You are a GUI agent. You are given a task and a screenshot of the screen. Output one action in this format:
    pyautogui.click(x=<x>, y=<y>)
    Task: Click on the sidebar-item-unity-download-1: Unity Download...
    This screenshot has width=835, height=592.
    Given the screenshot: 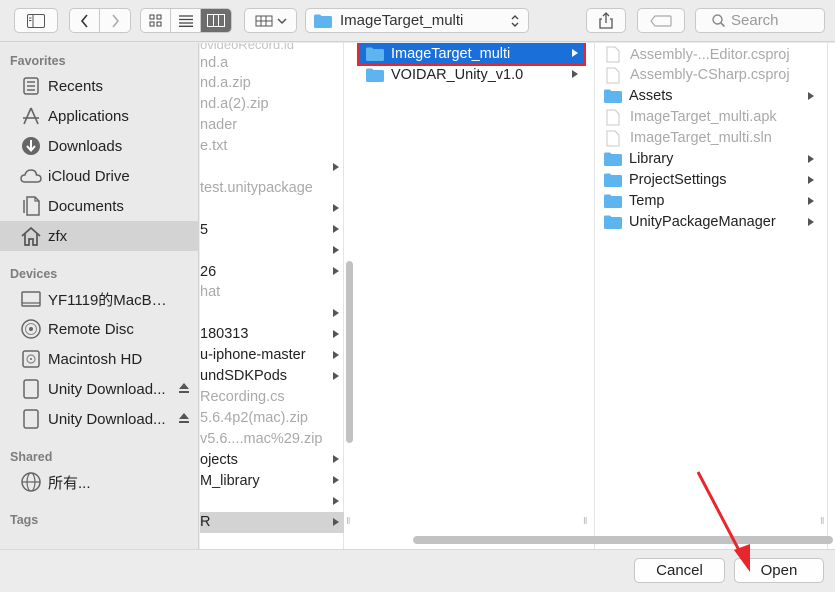 What is the action you would take?
    pyautogui.click(x=99, y=389)
    